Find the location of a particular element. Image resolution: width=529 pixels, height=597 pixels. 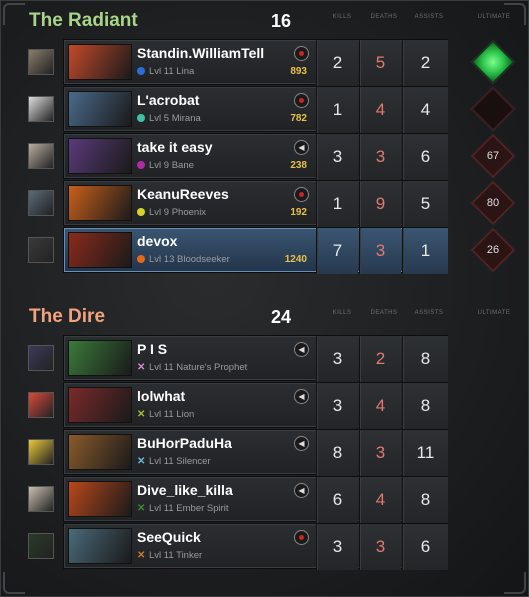

ultimate-status-icon is located at coordinates (493, 62).